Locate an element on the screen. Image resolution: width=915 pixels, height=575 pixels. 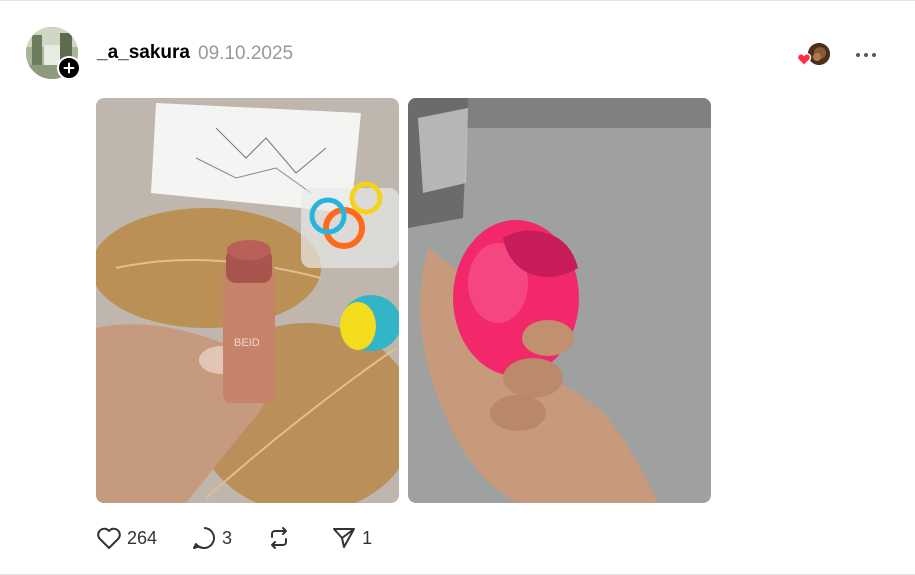
like-button: 264 is located at coordinates (126, 538).